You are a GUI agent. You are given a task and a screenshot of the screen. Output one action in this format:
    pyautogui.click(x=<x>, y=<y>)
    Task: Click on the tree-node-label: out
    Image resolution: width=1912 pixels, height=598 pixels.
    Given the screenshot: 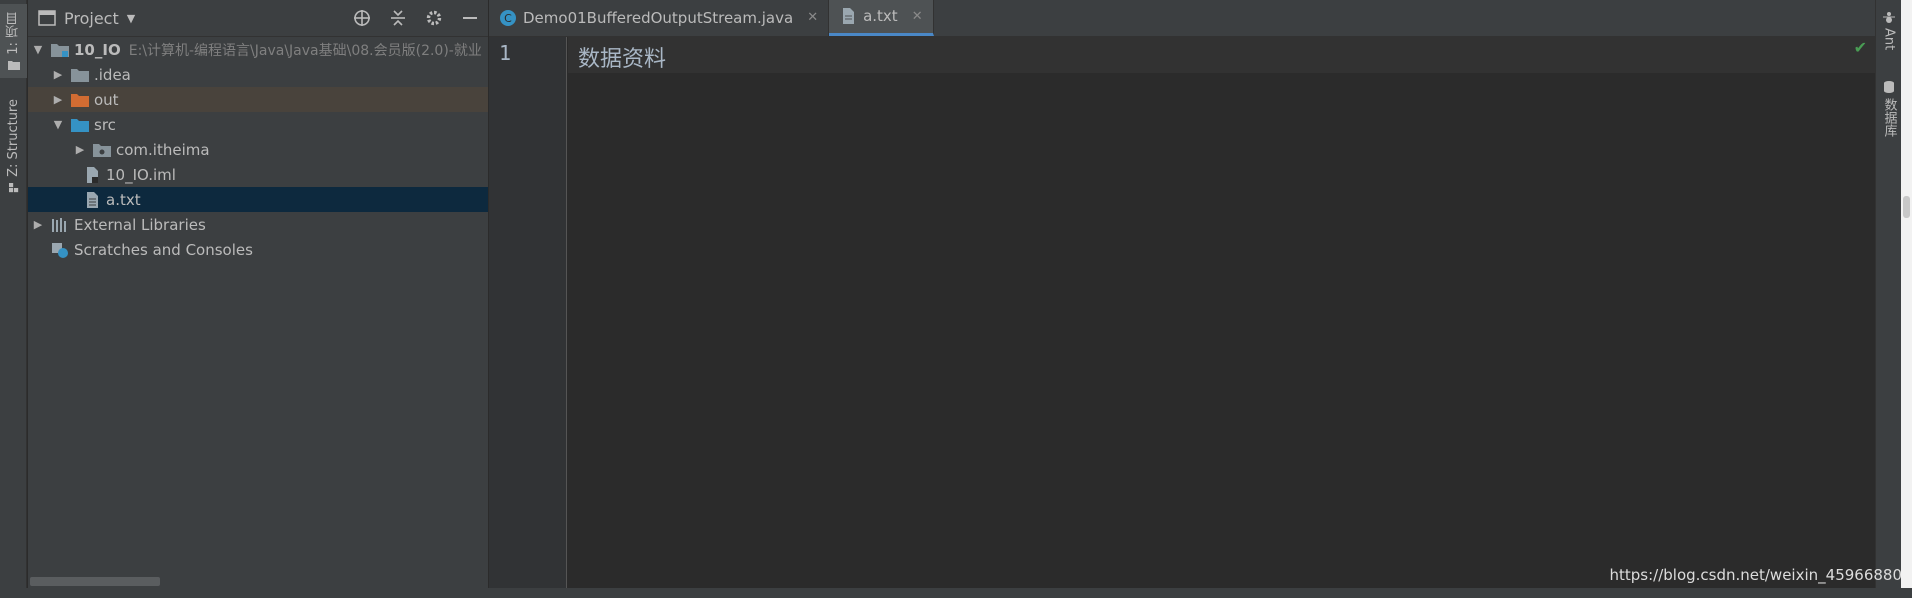 What is the action you would take?
    pyautogui.click(x=106, y=99)
    